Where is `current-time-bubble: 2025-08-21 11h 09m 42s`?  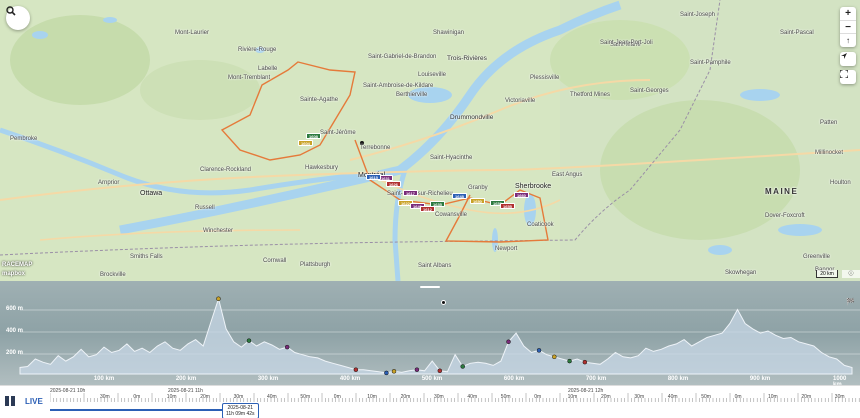 current-time-bubble: 2025-08-21 11h 09m 42s is located at coordinates (240, 410).